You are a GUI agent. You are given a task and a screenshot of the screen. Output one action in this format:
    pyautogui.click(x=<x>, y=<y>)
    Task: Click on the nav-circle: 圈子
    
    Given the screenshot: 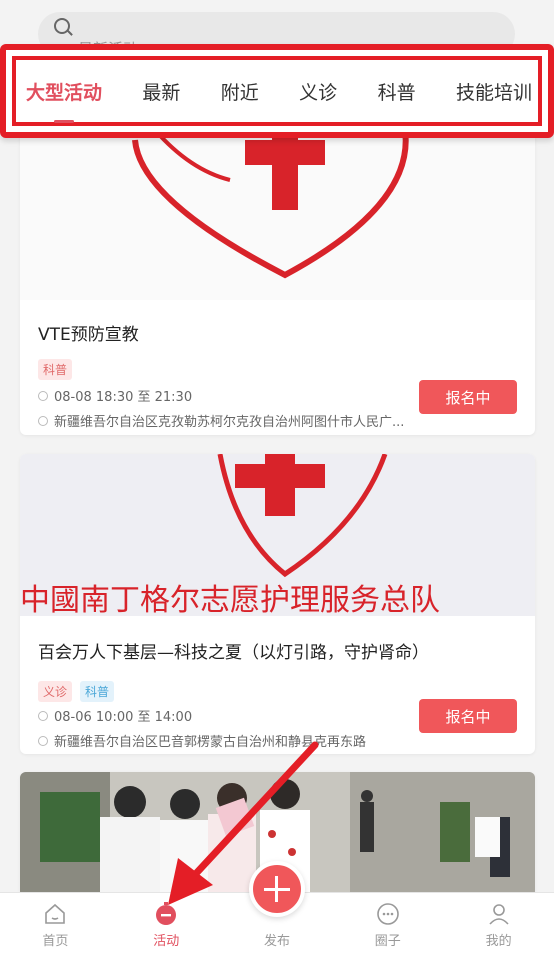 What is the action you would take?
    pyautogui.click(x=387, y=924)
    